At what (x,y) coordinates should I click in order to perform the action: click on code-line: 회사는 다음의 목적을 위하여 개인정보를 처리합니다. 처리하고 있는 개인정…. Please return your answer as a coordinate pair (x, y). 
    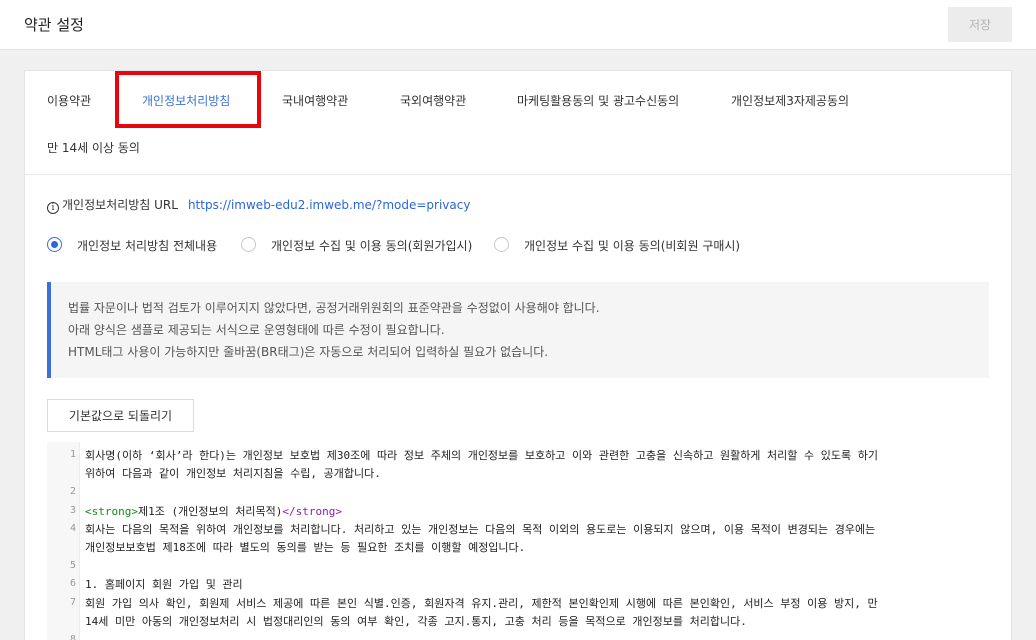
    Looking at the image, I should click on (480, 529).